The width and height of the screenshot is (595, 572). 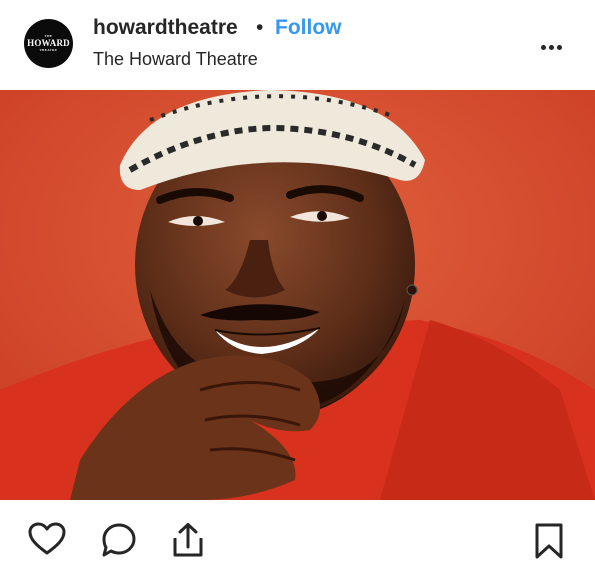 I want to click on username-link: howardtheatre, so click(x=165, y=28).